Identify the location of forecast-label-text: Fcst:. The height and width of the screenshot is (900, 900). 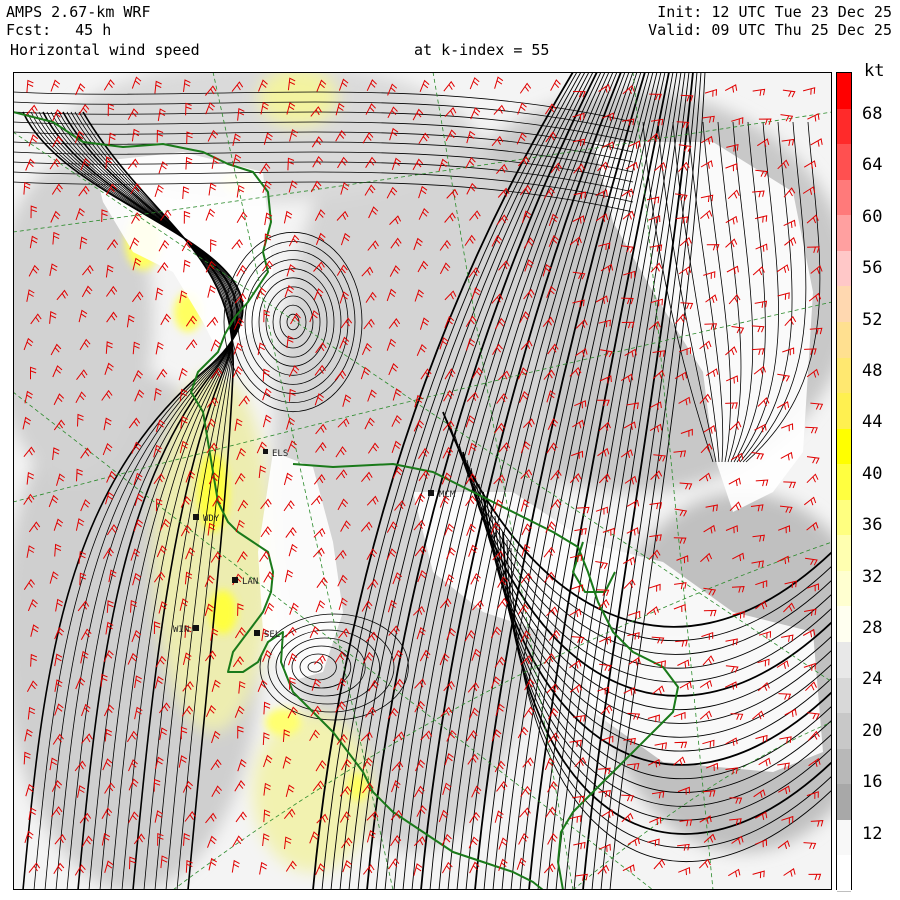
(29, 30).